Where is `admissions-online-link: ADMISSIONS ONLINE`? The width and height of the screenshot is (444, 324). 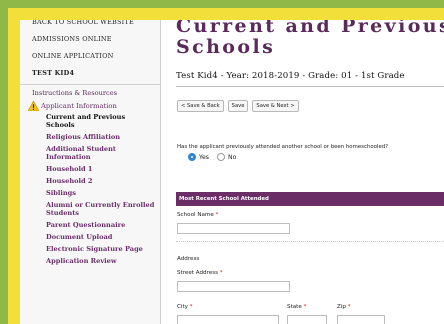
admissions-online-link: ADMISSIONS ONLINE is located at coordinates (96, 39).